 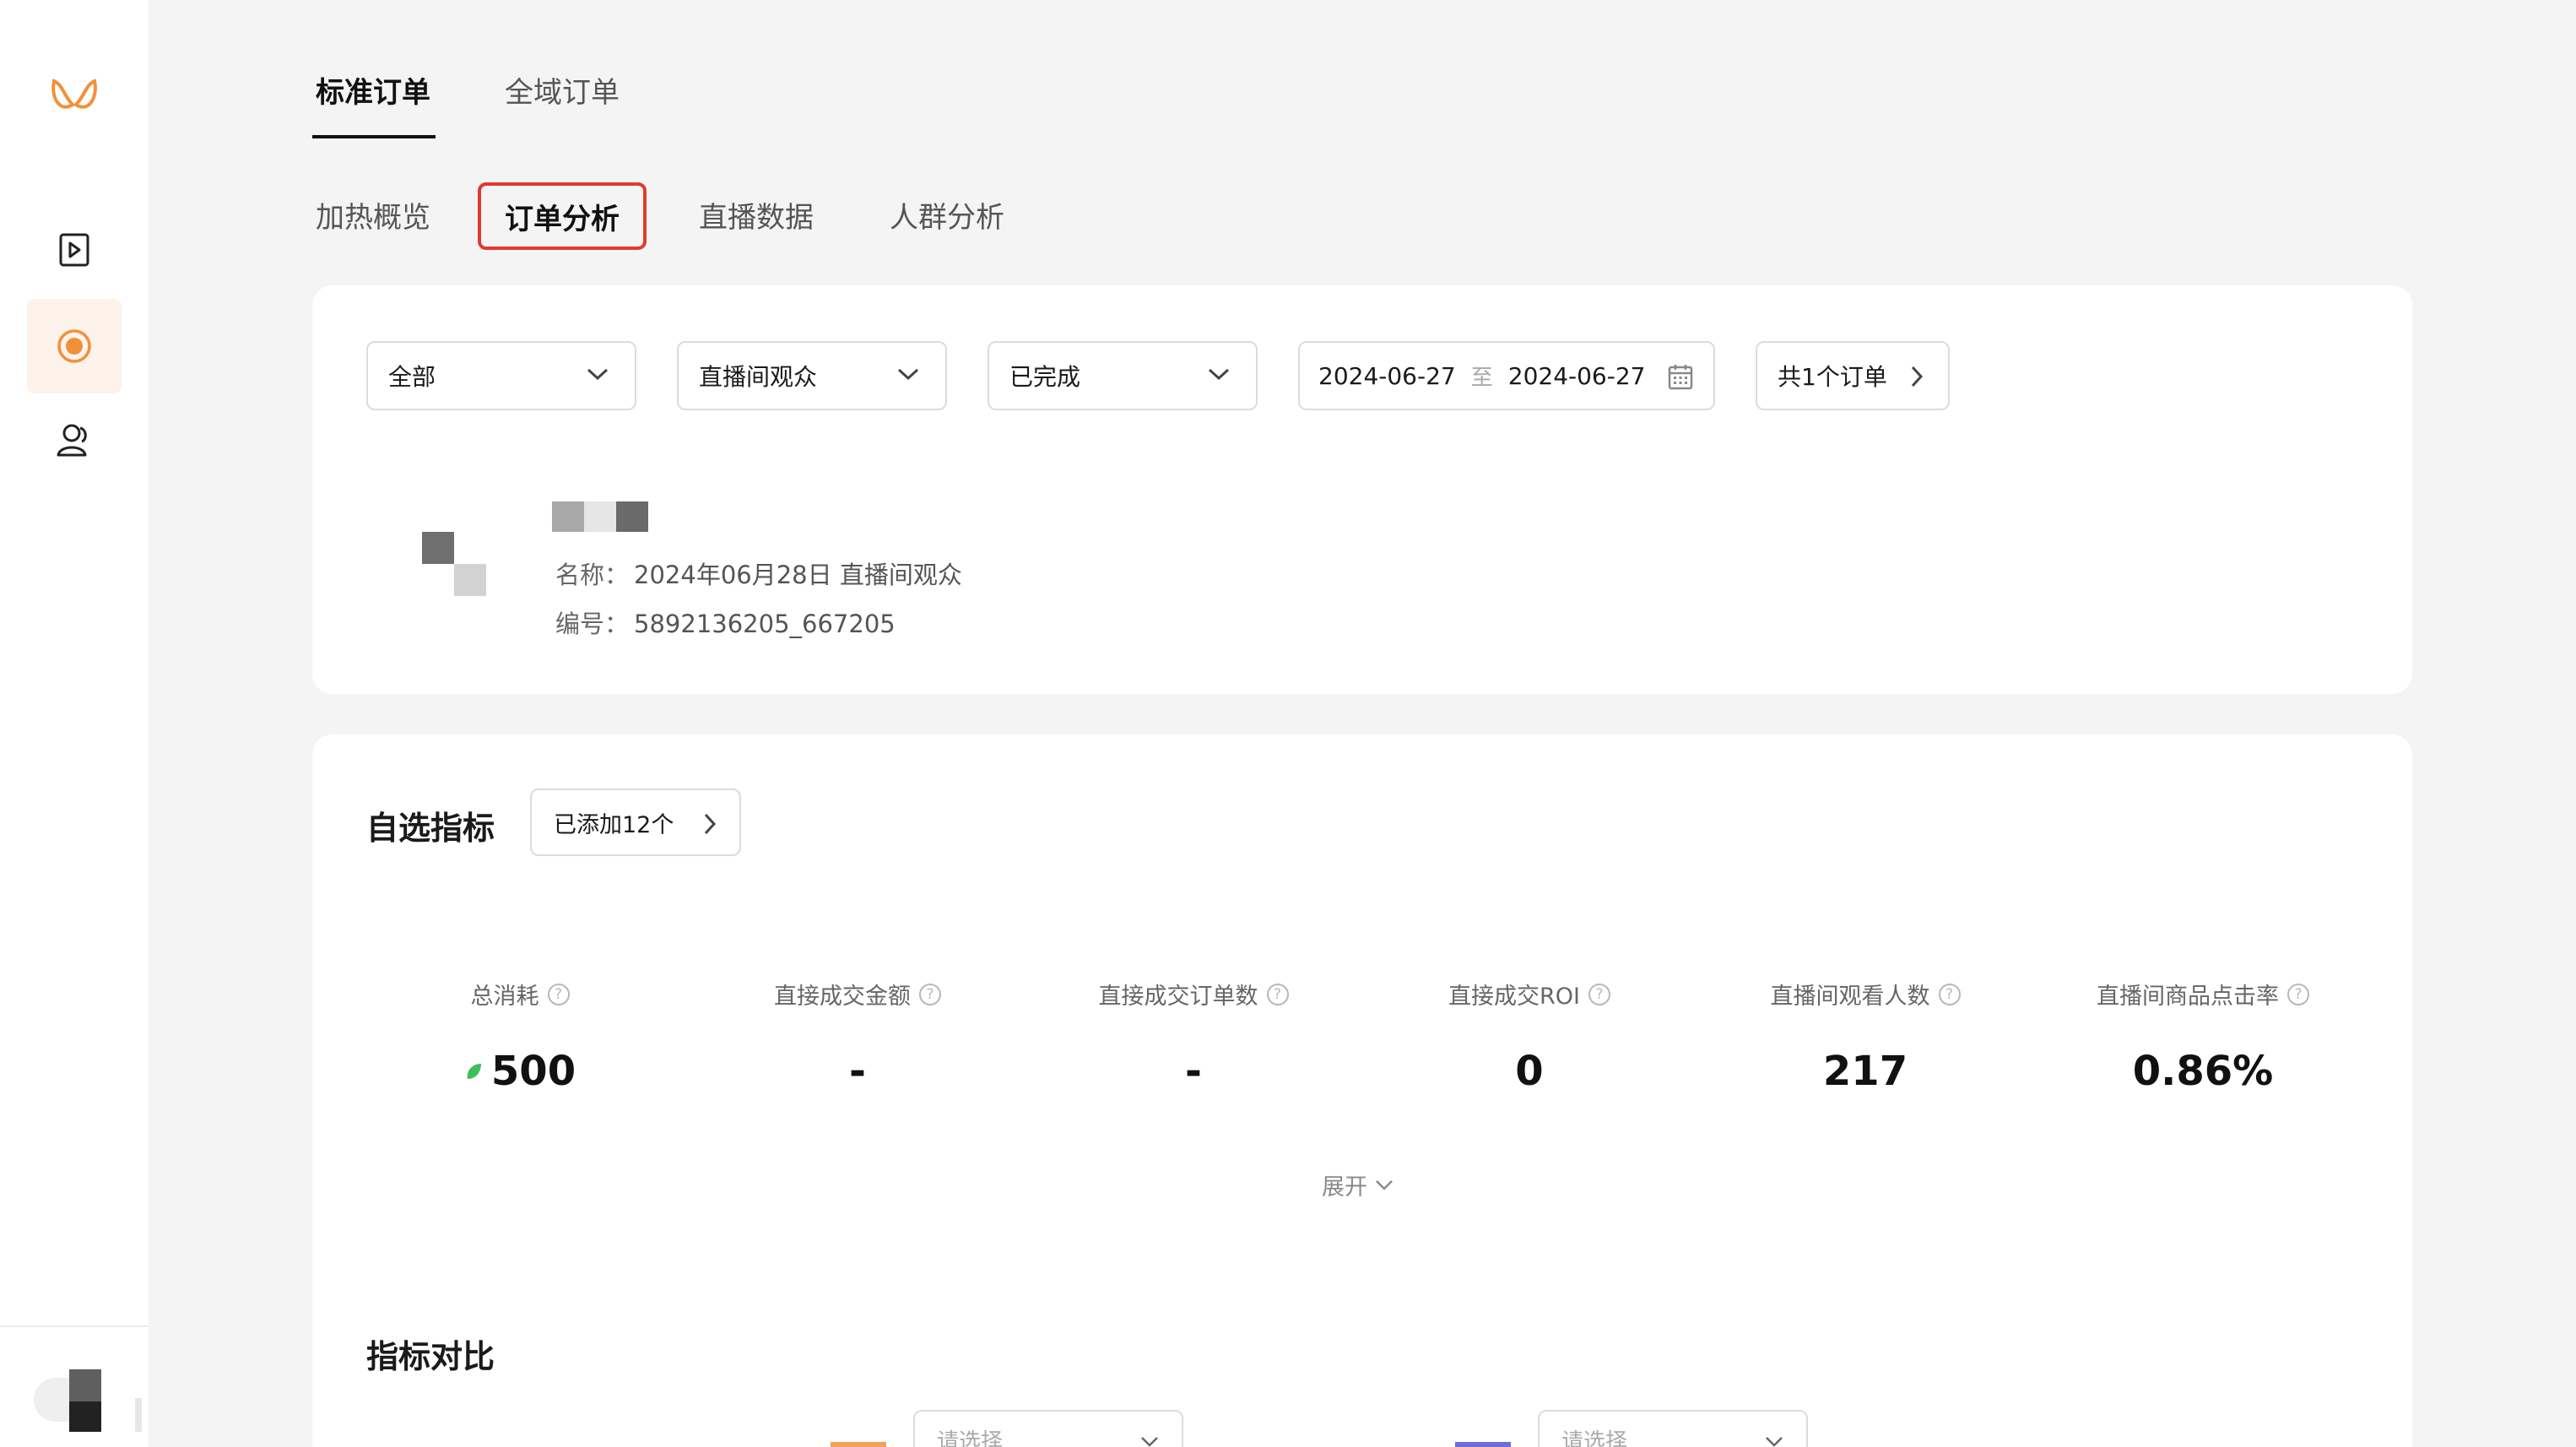 What do you see at coordinates (69, 1402) in the screenshot?
I see `avatar` at bounding box center [69, 1402].